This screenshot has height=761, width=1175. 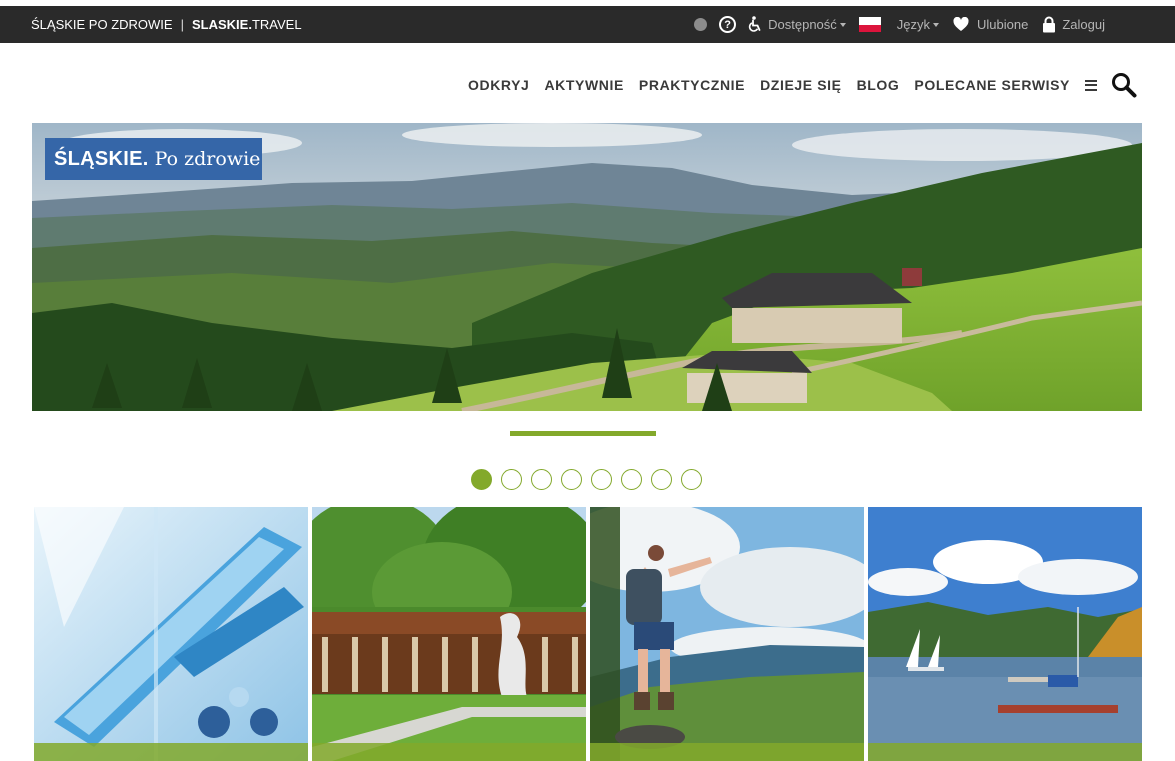 I want to click on tile-hiking, so click(x=727, y=634).